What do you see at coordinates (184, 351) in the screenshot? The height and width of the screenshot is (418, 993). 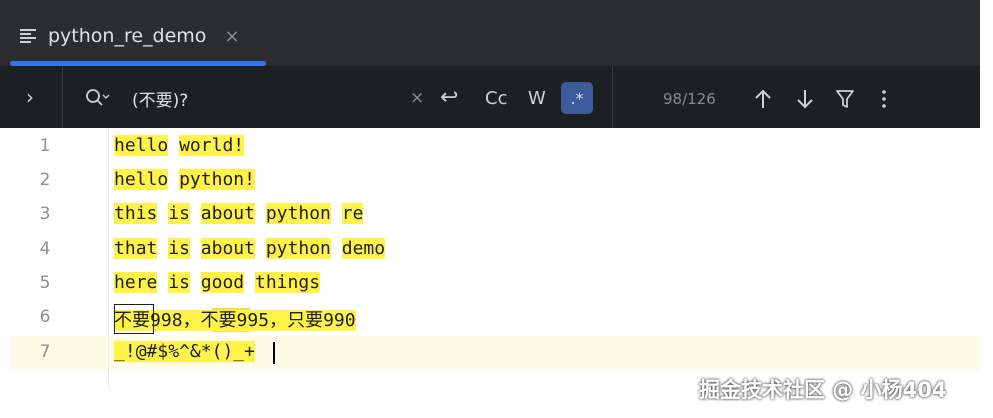 I see `code-line: _!@#$%^&*()_+` at bounding box center [184, 351].